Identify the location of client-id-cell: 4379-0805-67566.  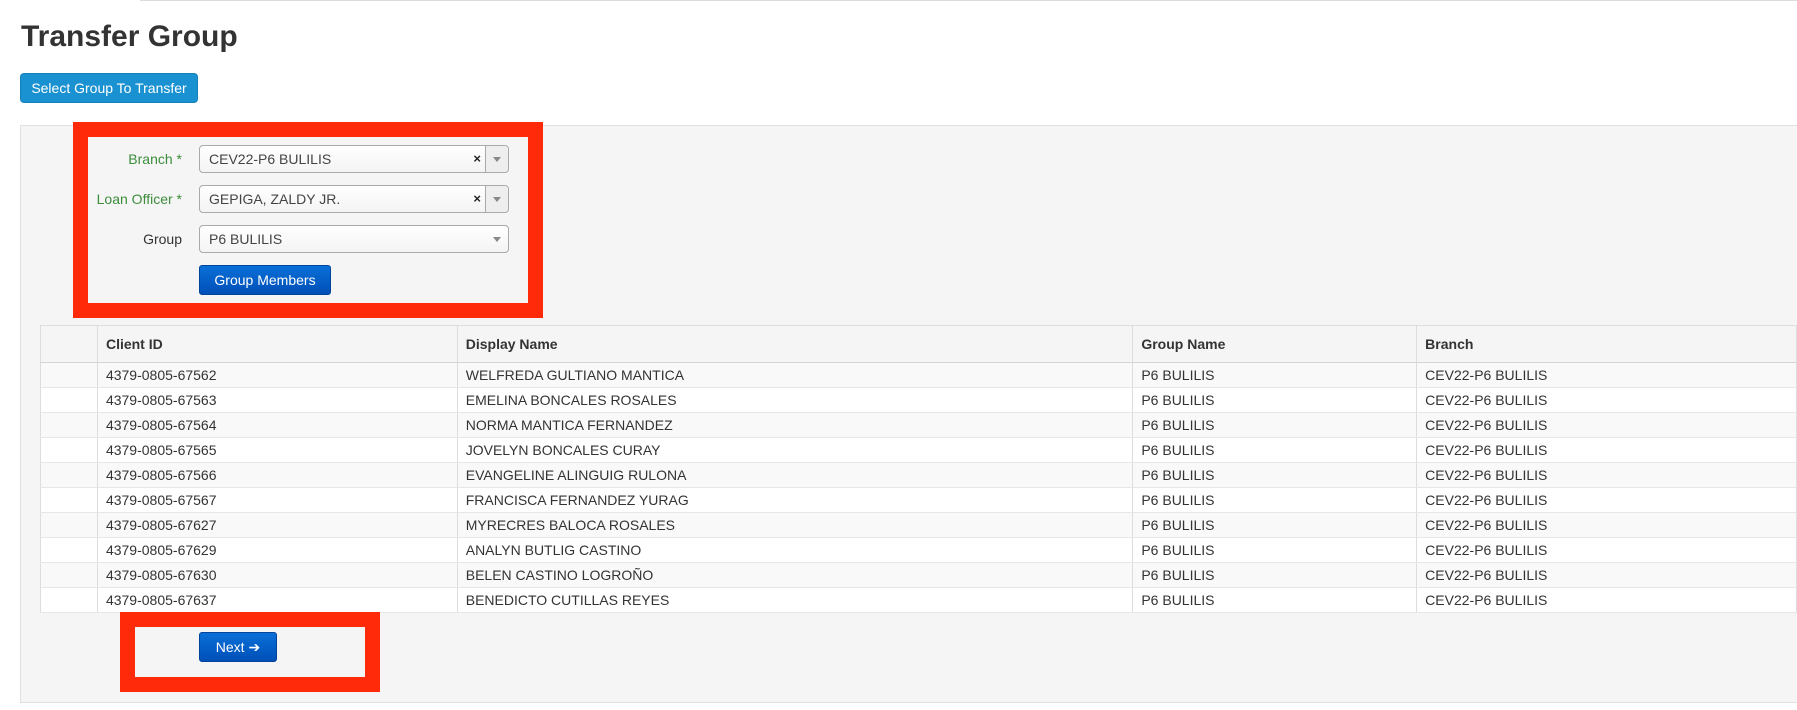
(277, 475).